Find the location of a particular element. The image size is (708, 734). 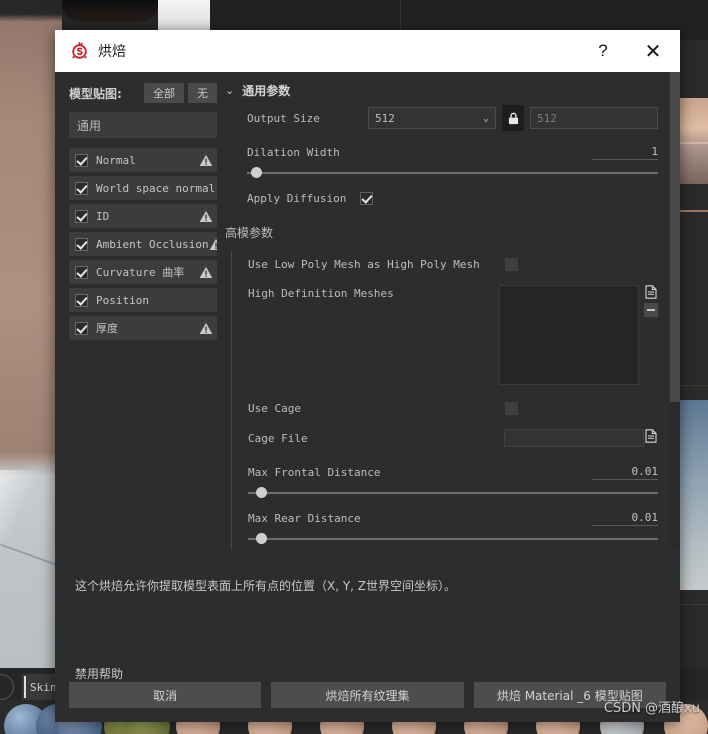

mesh-map-item: Normal is located at coordinates (143, 160).